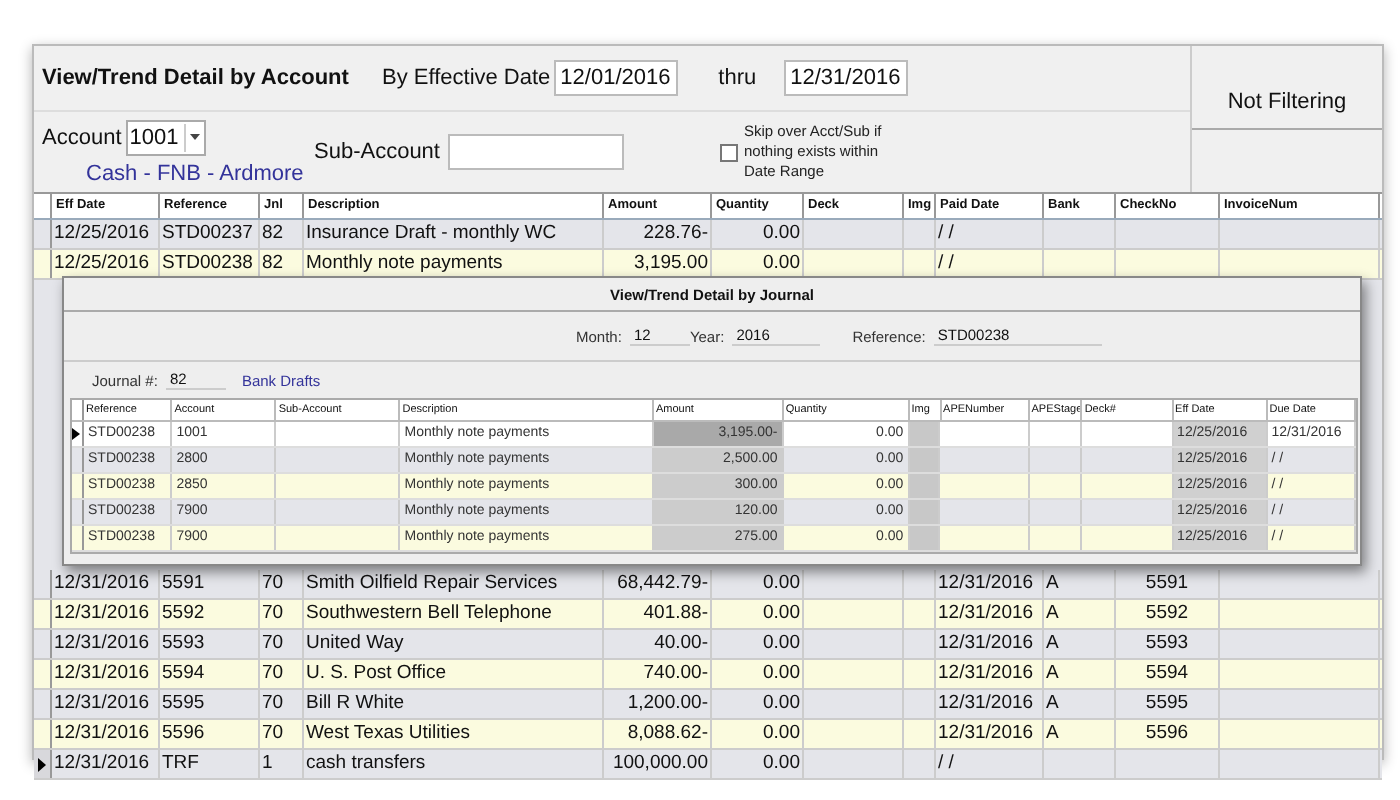  I want to click on table-cell: Bill R White, so click(454, 704).